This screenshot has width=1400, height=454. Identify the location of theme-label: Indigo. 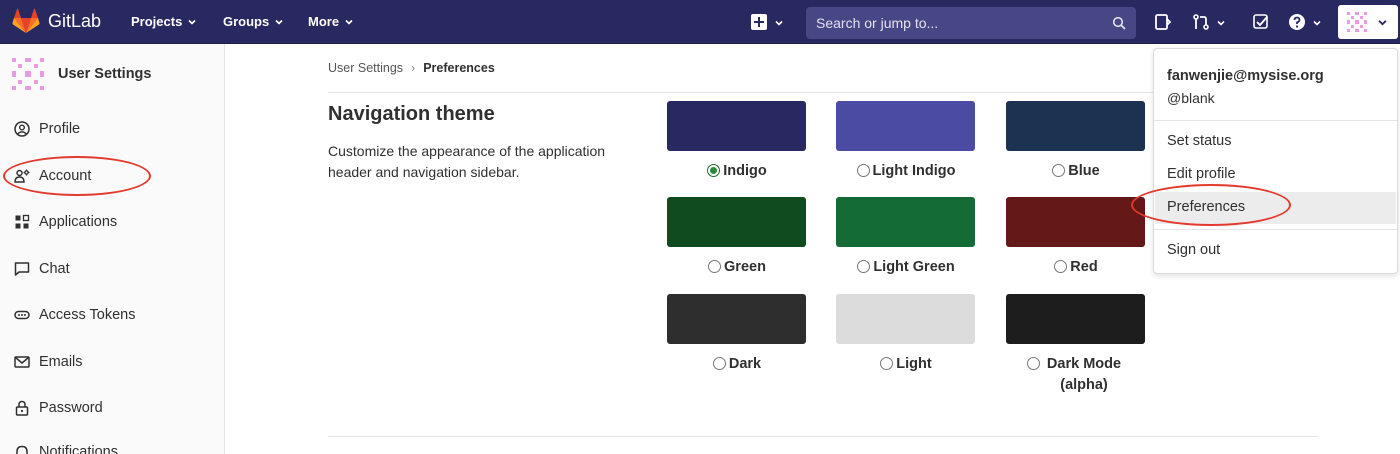
(745, 171).